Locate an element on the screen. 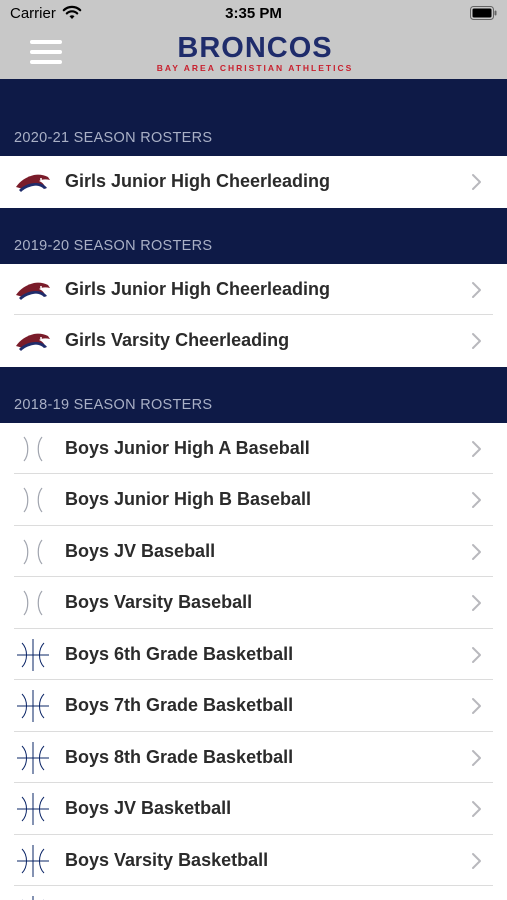 The image size is (507, 900). roster-name: Girls Varsity Cheerleading is located at coordinates (177, 340).